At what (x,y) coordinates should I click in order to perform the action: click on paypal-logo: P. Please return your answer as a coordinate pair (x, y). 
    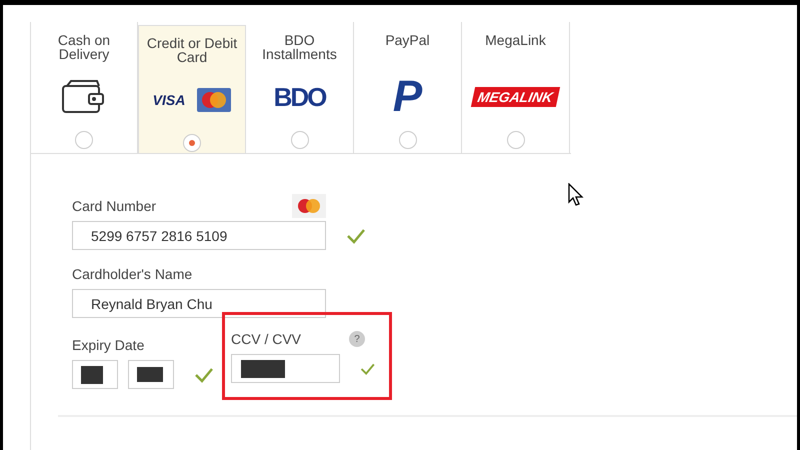
    Looking at the image, I should click on (407, 97).